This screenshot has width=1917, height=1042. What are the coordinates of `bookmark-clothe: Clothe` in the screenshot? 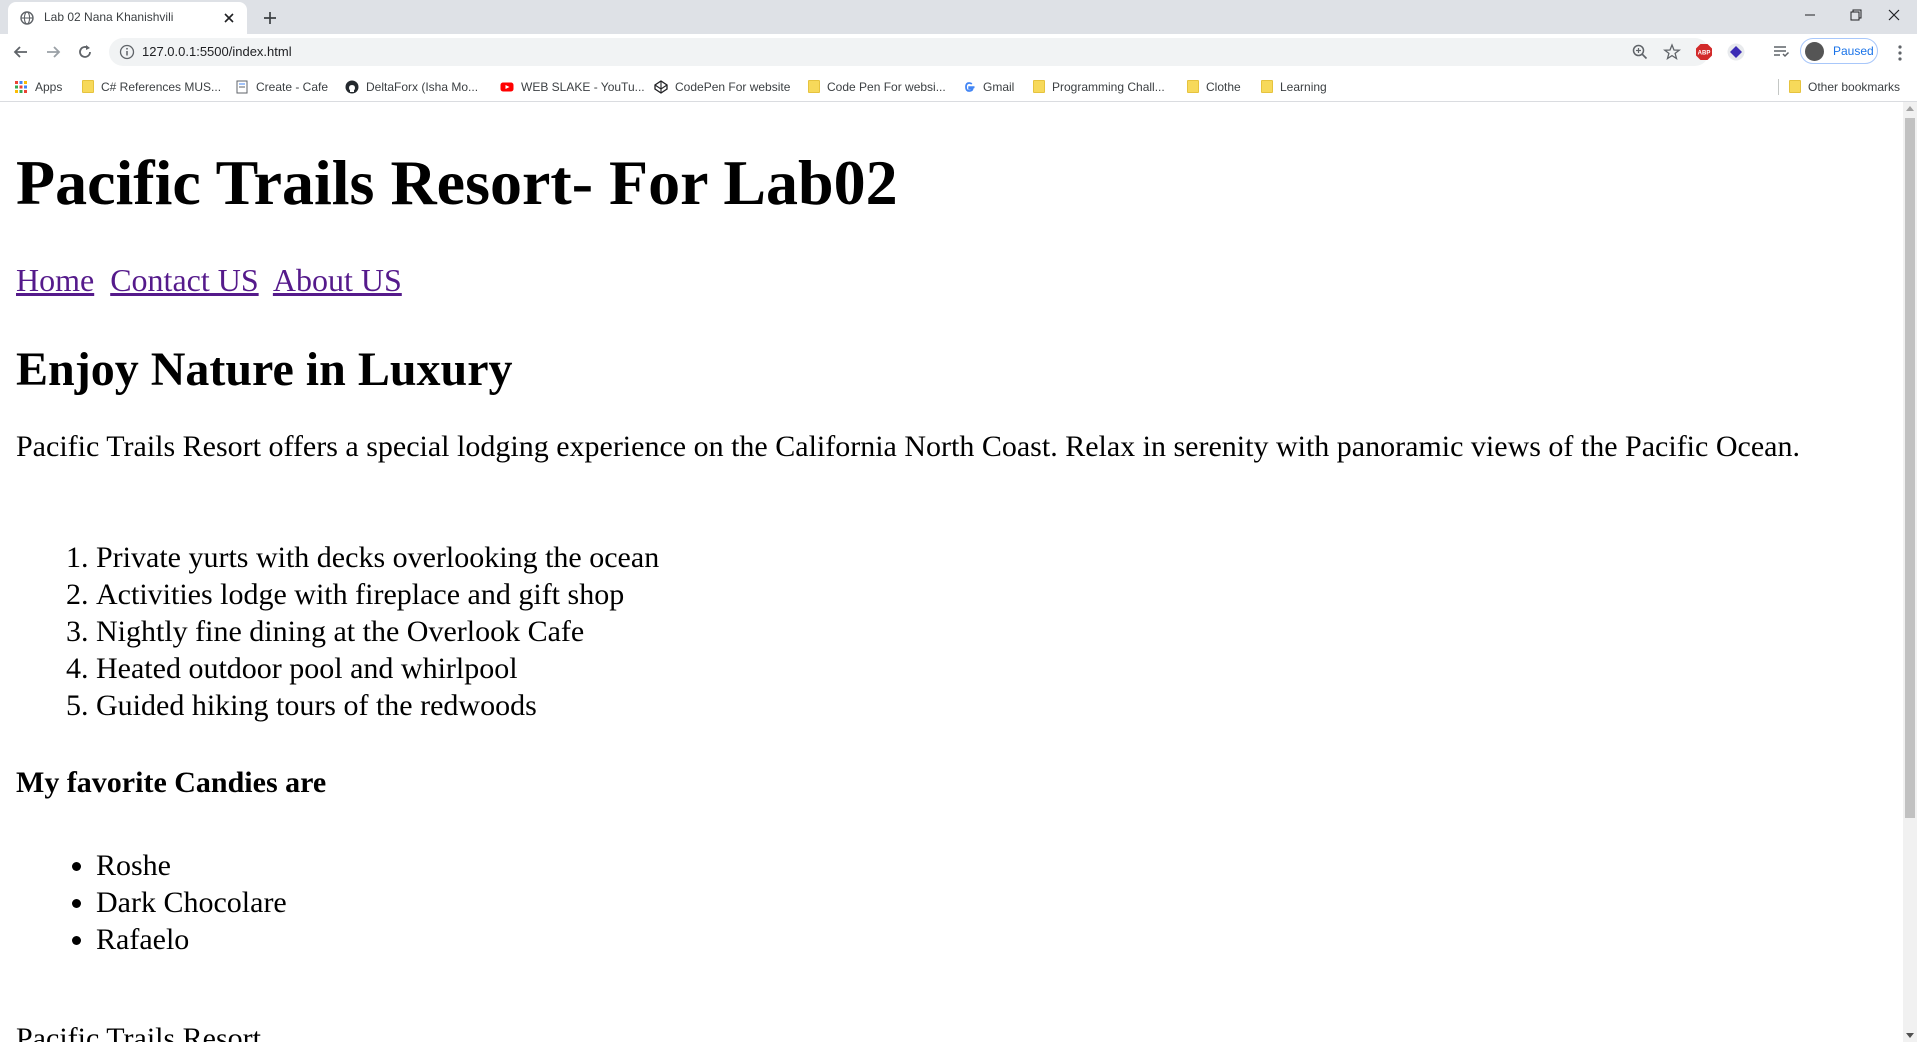 It's located at (1214, 86).